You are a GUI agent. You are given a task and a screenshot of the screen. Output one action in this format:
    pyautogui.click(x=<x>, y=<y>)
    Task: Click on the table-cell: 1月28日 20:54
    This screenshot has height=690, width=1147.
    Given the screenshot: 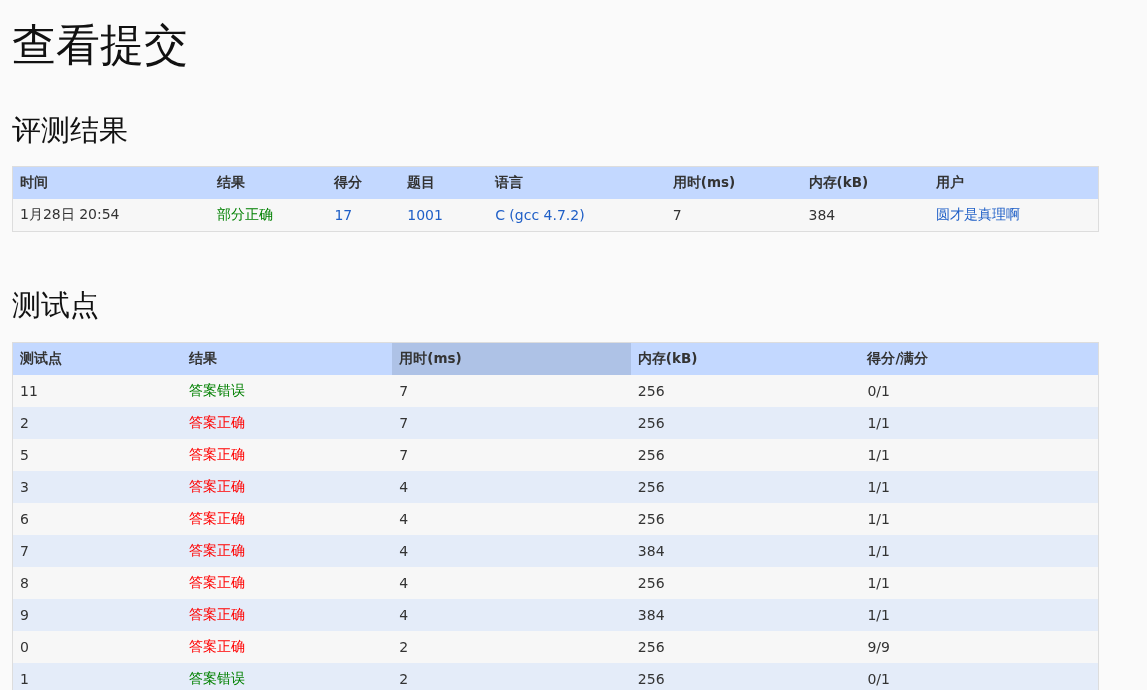 What is the action you would take?
    pyautogui.click(x=70, y=215)
    